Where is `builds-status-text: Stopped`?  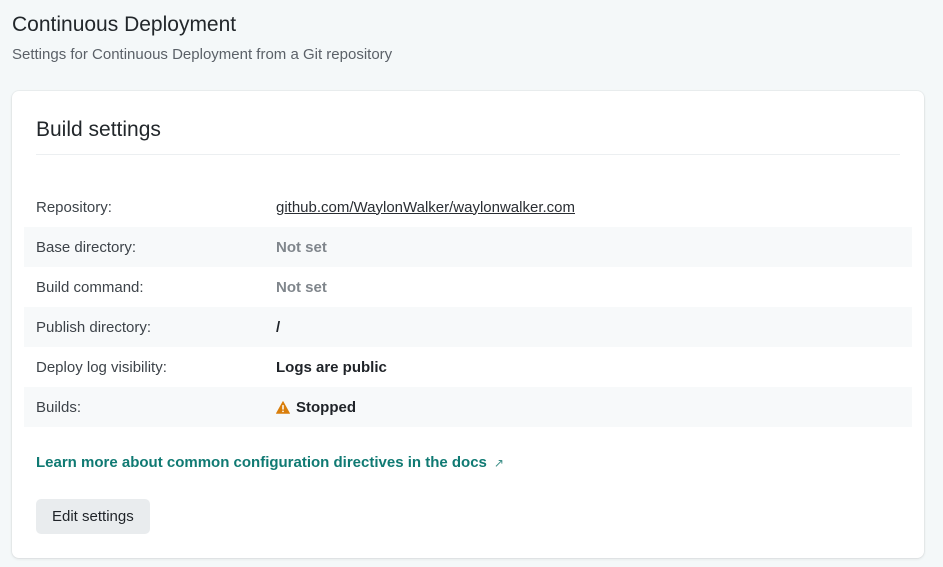
builds-status-text: Stopped is located at coordinates (326, 407).